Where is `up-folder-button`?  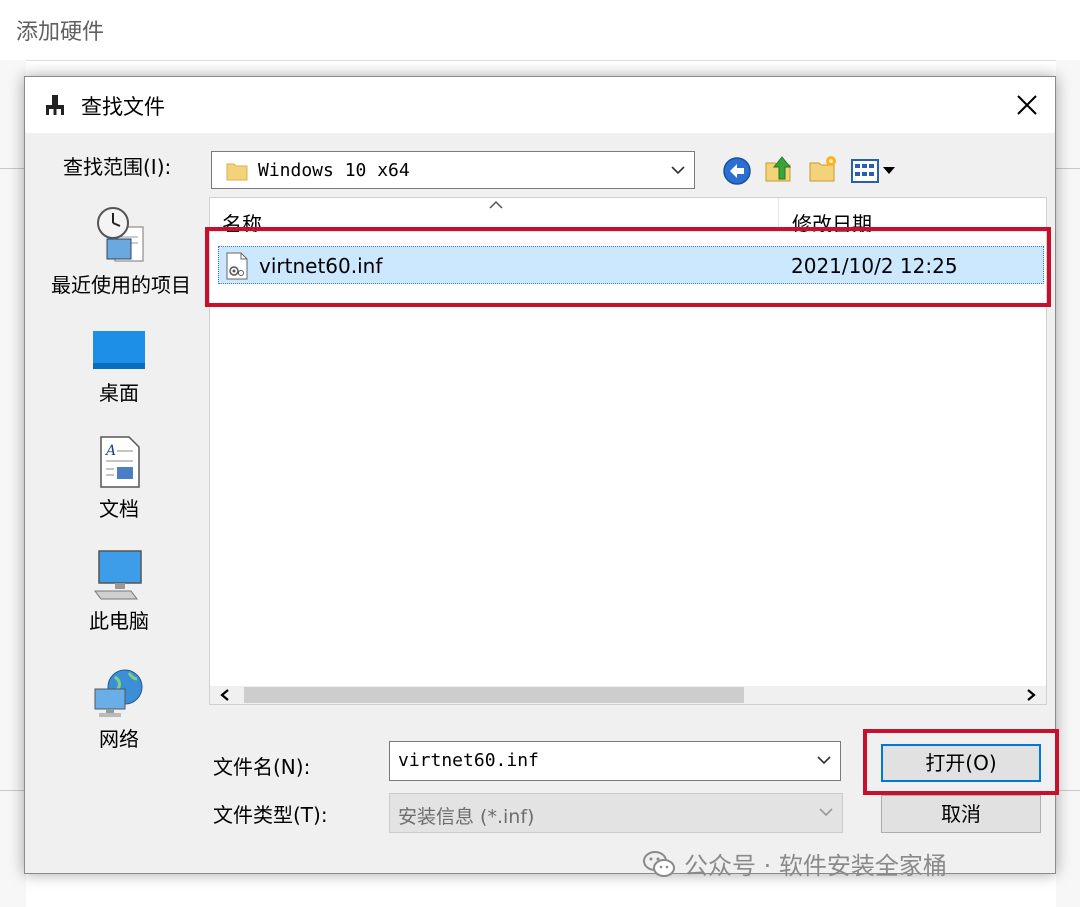 up-folder-button is located at coordinates (779, 169).